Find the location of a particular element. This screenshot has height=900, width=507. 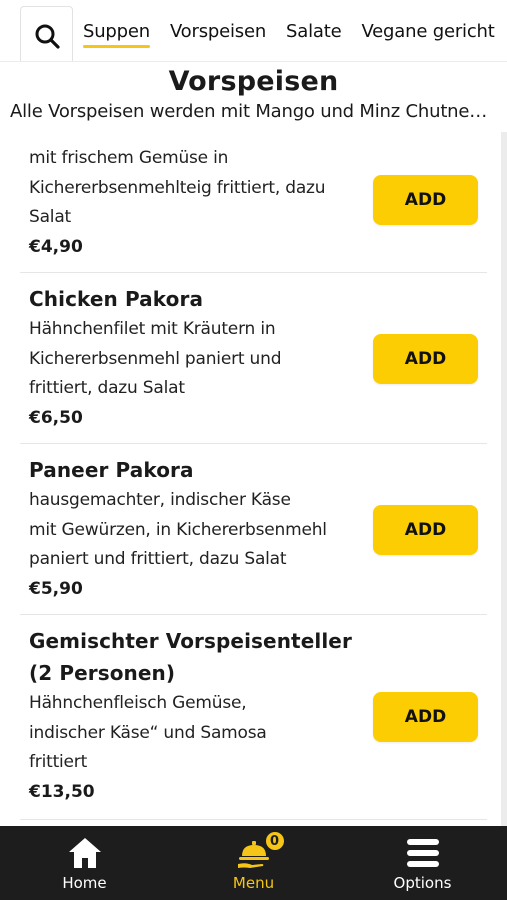

search-button is located at coordinates (46, 33).